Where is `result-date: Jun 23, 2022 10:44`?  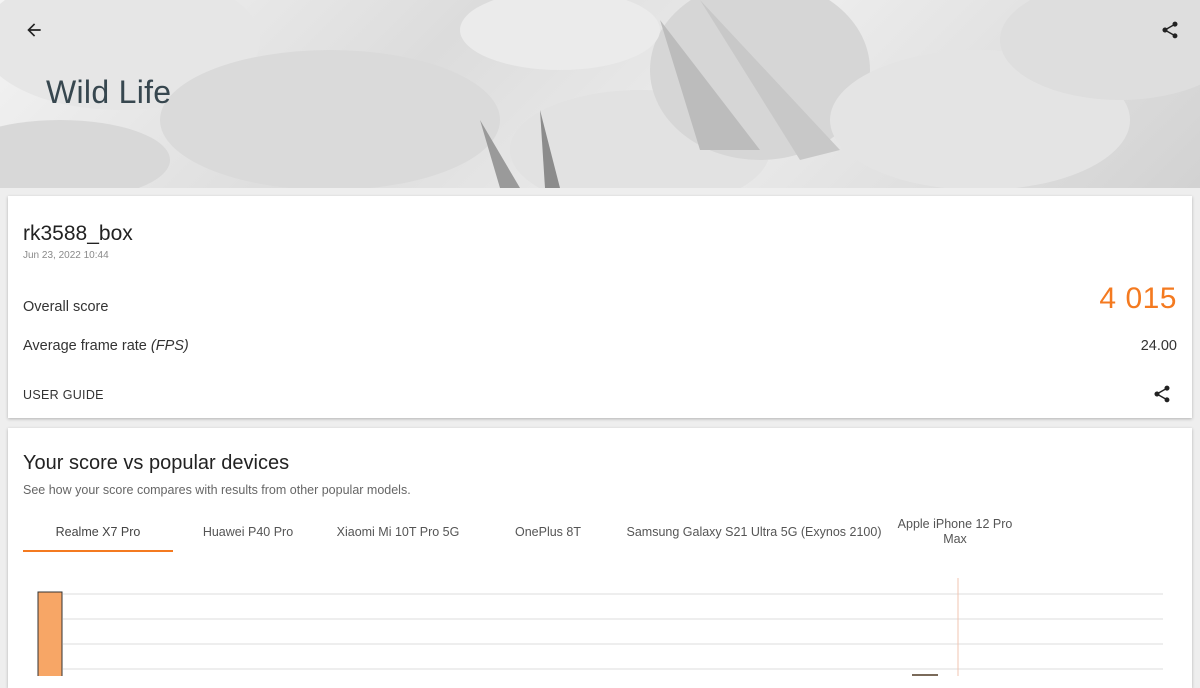
result-date: Jun 23, 2022 10:44 is located at coordinates (66, 255).